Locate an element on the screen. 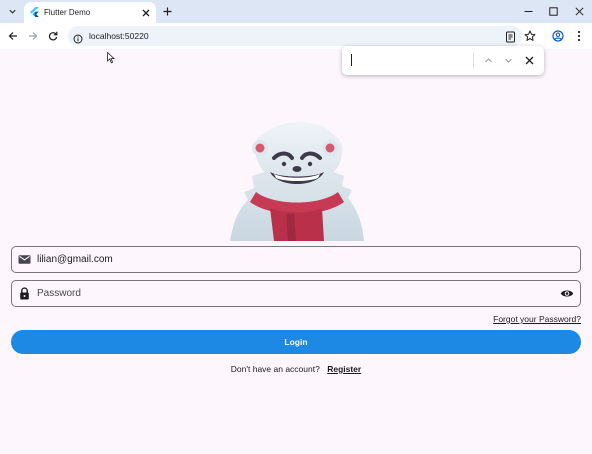 The height and width of the screenshot is (454, 592). yeti-mascot-illustration is located at coordinates (297, 181).